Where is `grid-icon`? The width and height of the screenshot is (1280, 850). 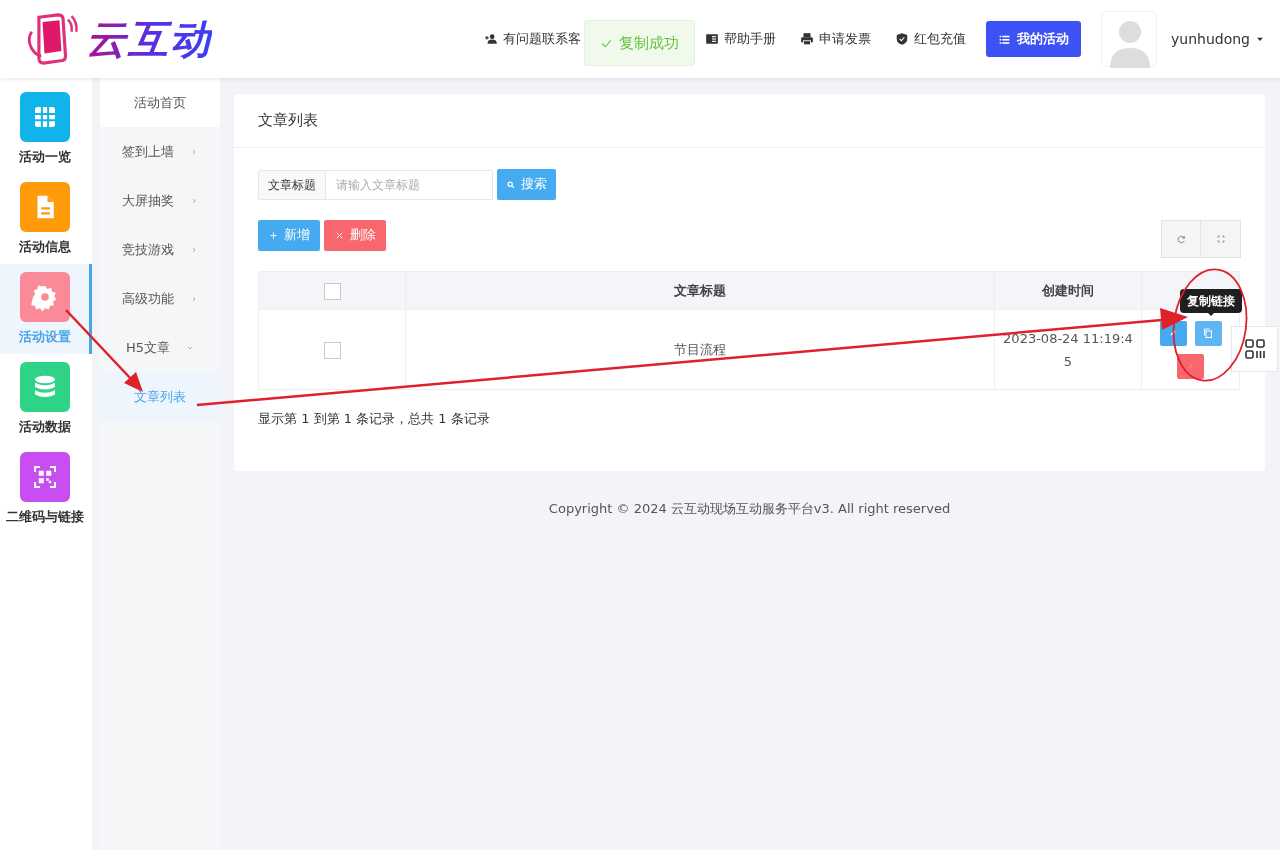
grid-icon is located at coordinates (1254, 349).